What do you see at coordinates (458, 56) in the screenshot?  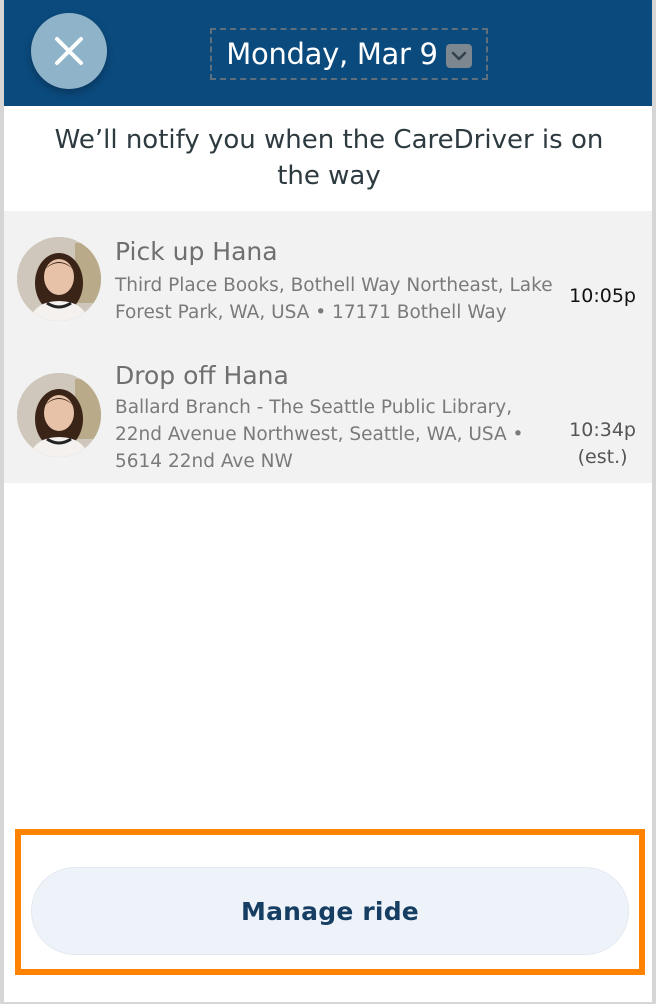 I see `chevron-down-icon` at bounding box center [458, 56].